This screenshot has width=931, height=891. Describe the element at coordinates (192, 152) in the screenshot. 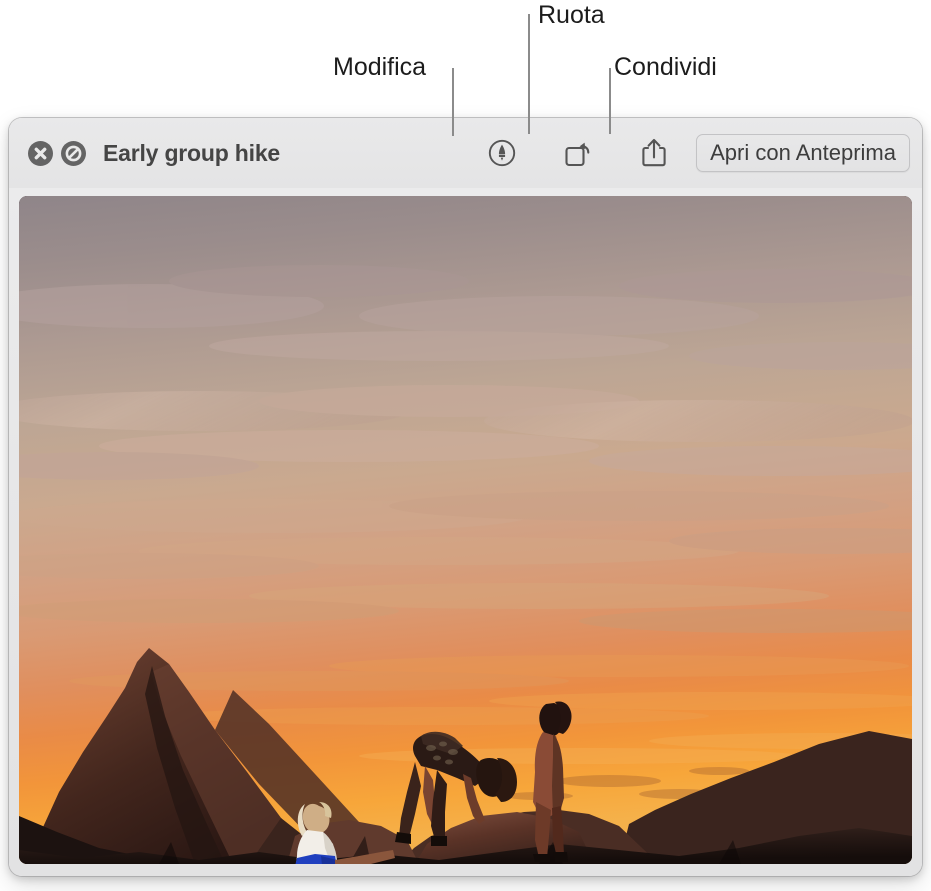

I see `window-title: Early group hike` at that location.